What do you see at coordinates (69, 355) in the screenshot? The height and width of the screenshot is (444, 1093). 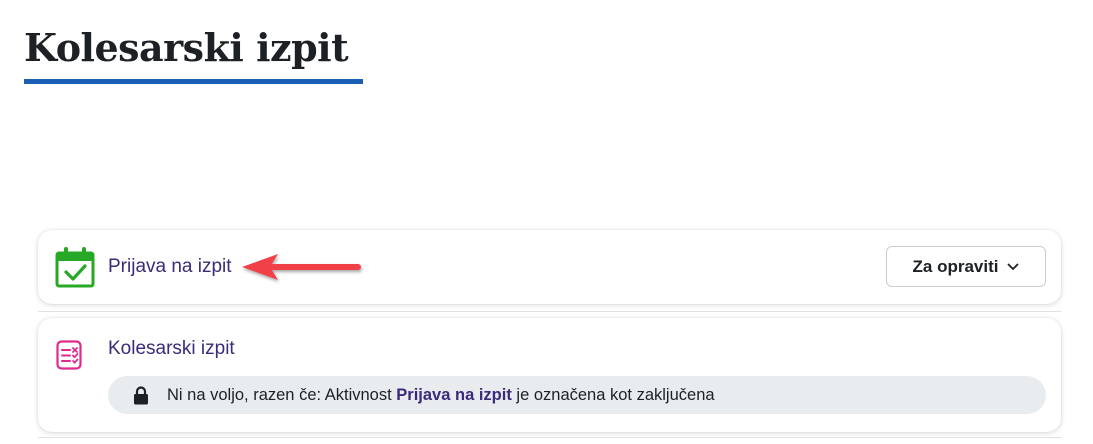 I see `quiz-icon` at bounding box center [69, 355].